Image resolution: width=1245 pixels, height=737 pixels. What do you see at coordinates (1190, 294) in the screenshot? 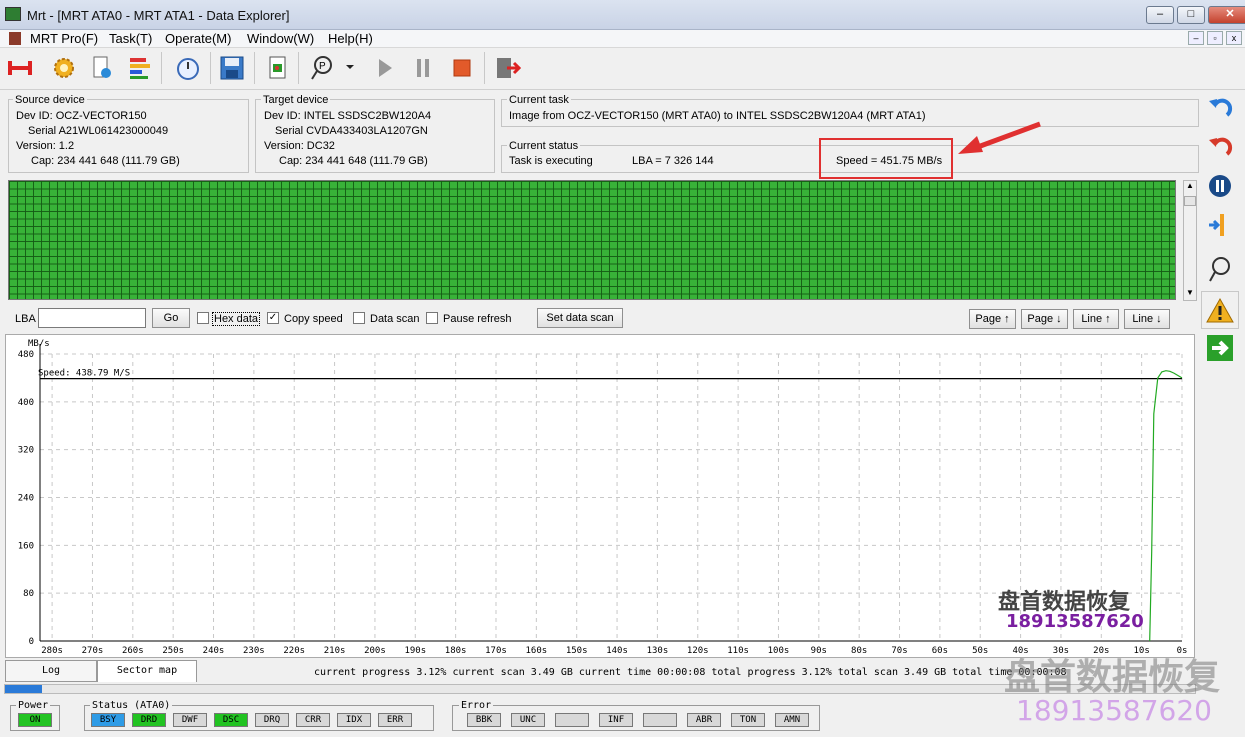
I see `scroll-down-arrow-icon: ▼` at bounding box center [1190, 294].